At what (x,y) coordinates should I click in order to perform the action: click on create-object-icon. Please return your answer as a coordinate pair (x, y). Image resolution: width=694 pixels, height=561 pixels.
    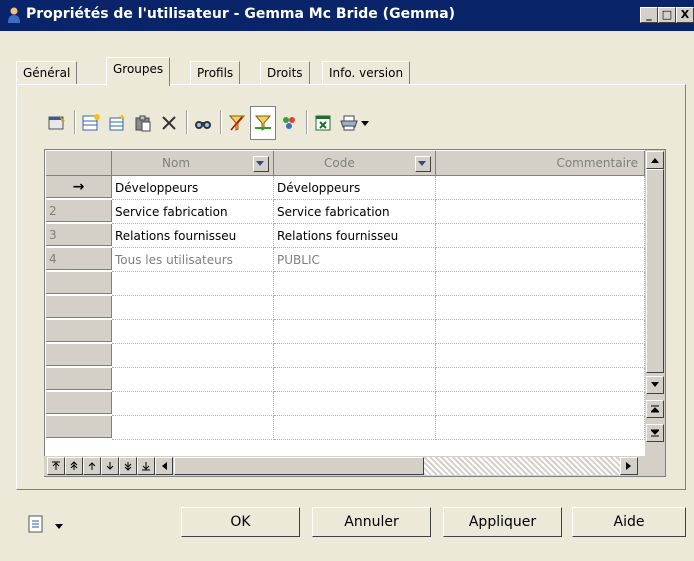
    Looking at the image, I should click on (117, 123).